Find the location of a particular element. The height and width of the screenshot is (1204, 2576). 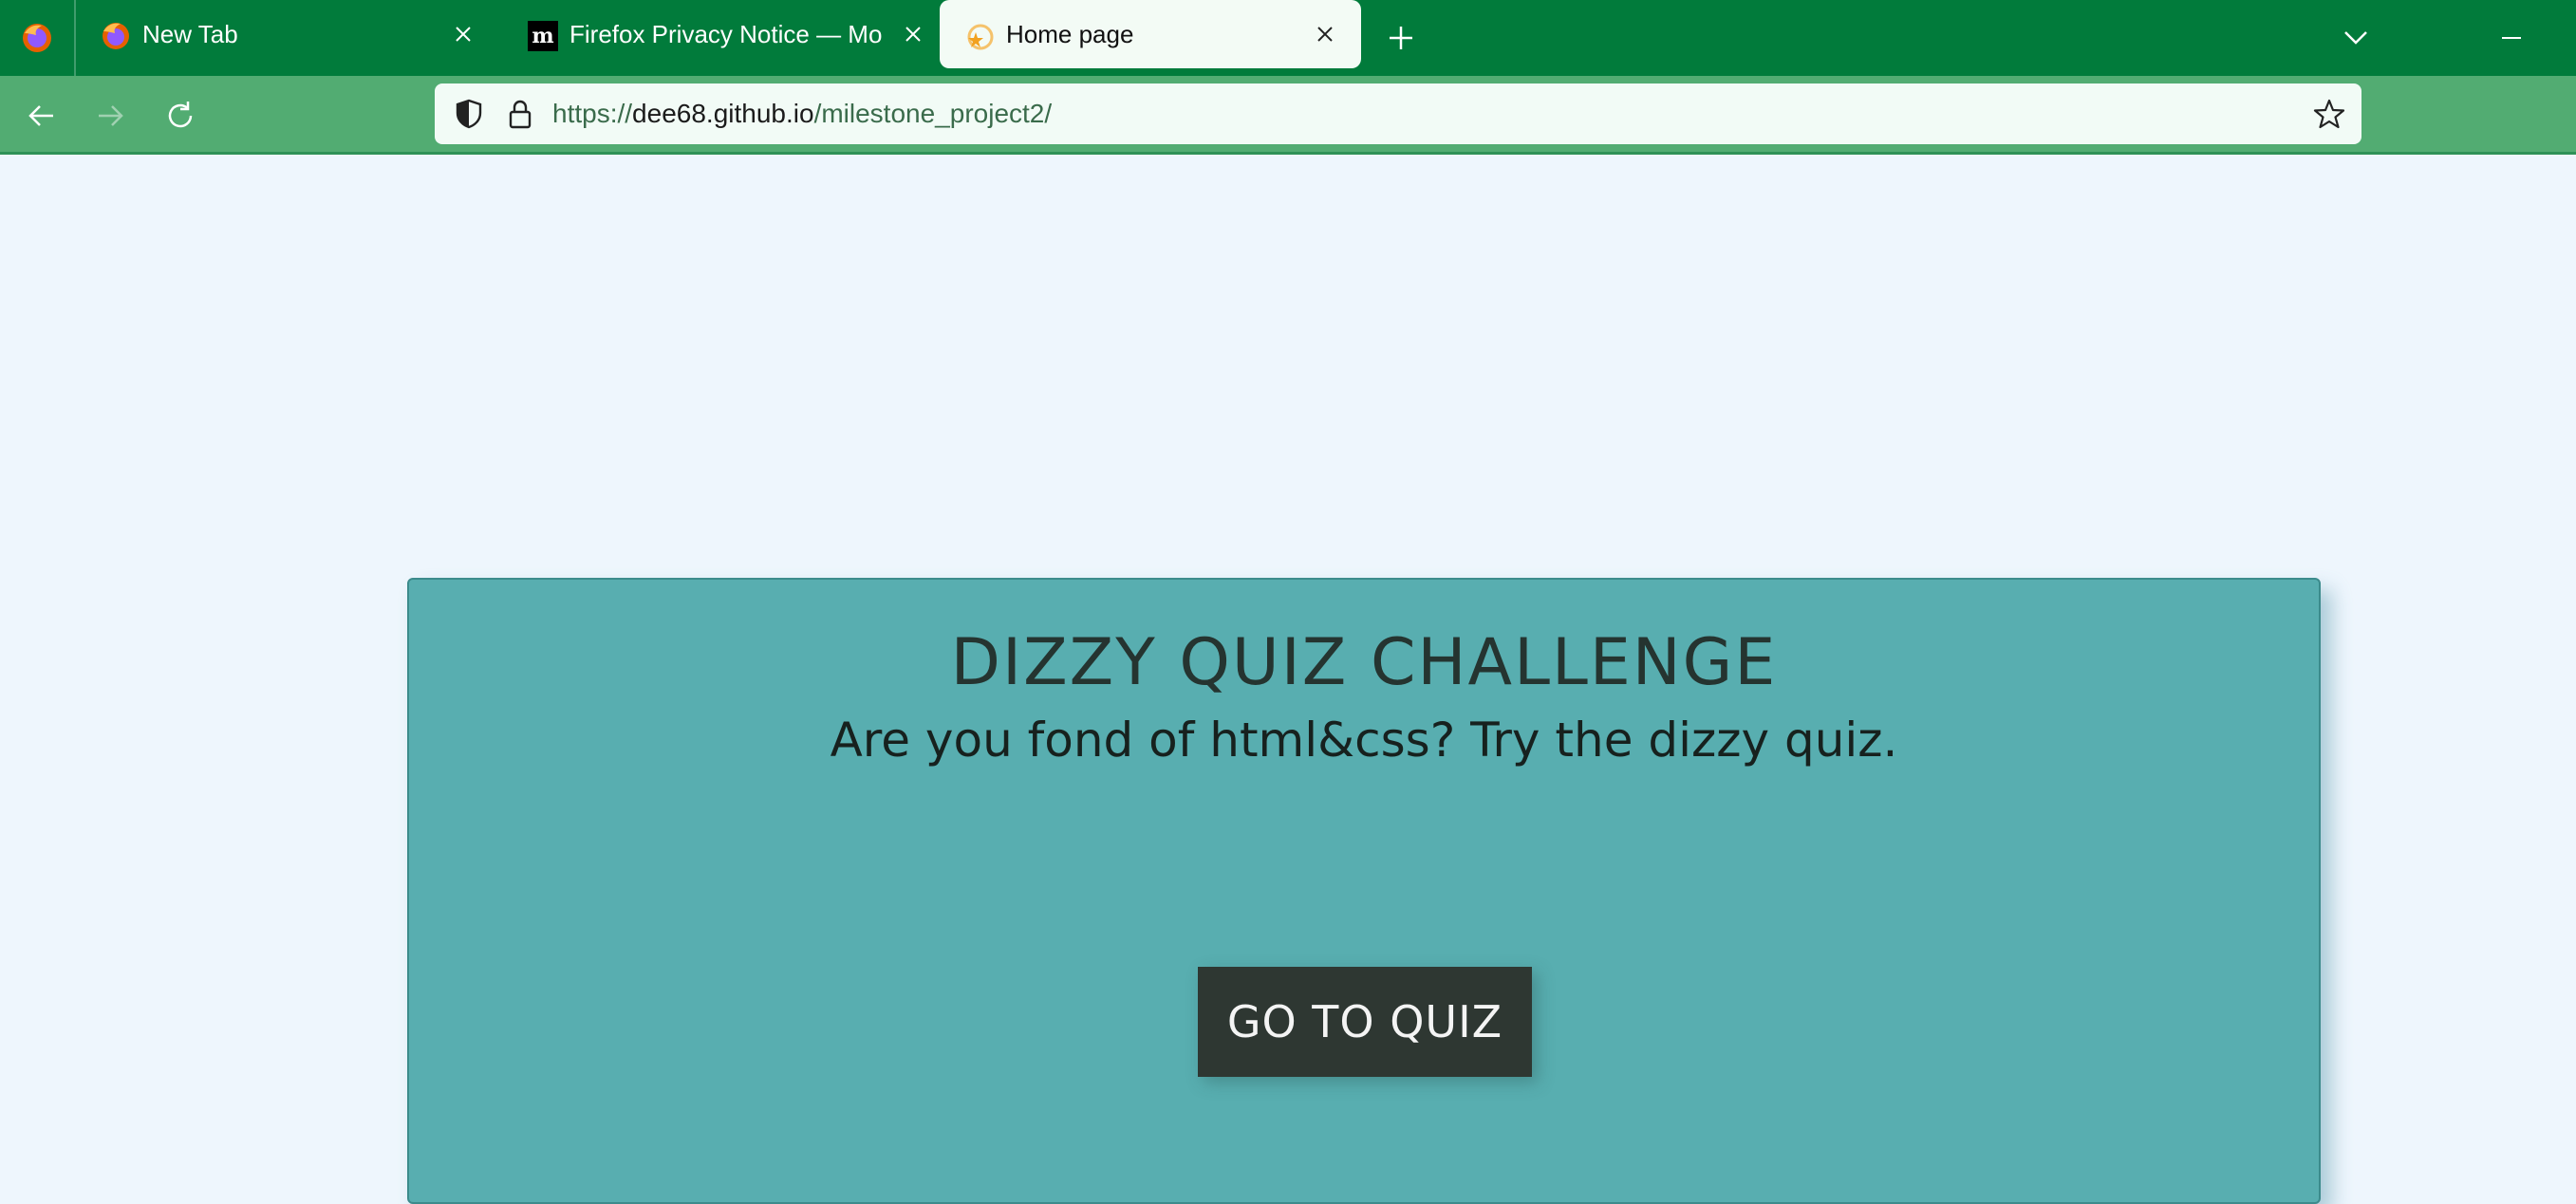

svg-text: m is located at coordinates (542, 36).